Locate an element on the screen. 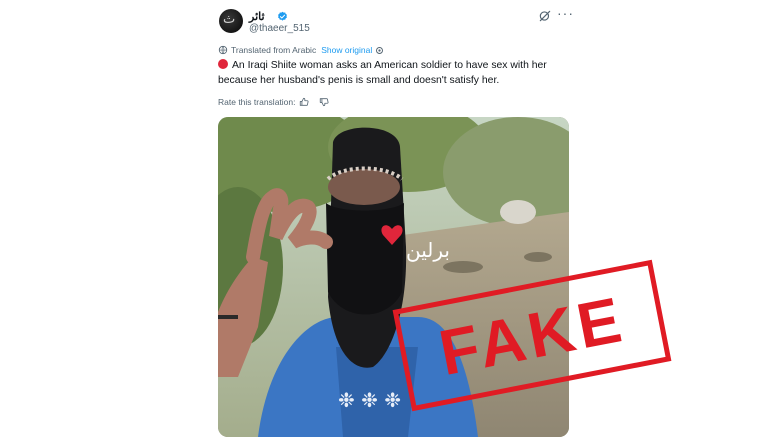 The height and width of the screenshot is (441, 784). show-original-link: Show original is located at coordinates (346, 50).